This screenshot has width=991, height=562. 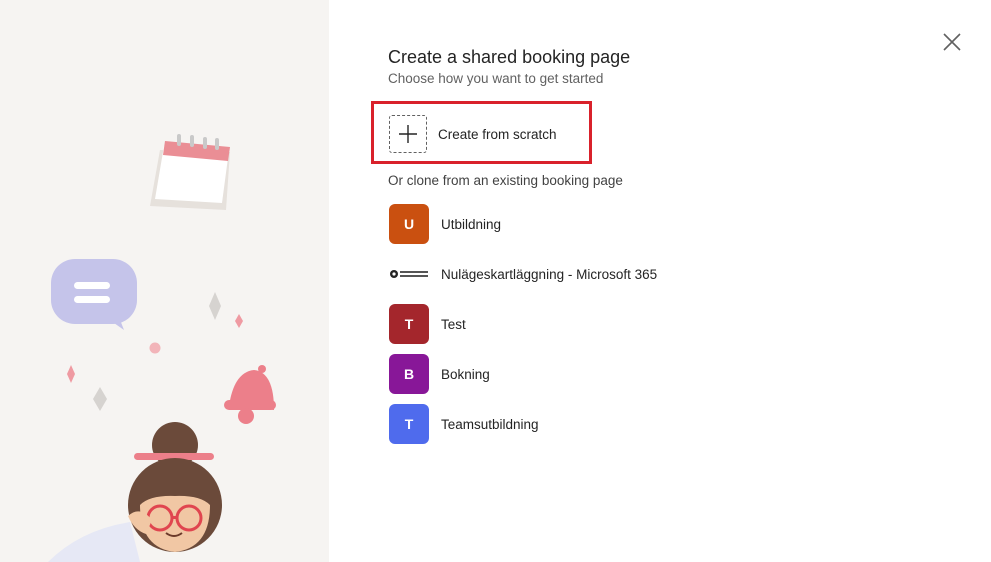 I want to click on calendar-icon, so click(x=190, y=172).